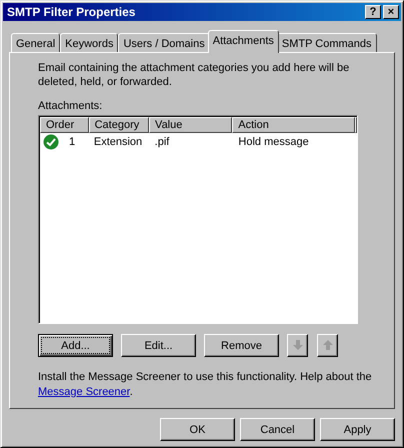 This screenshot has width=404, height=448. Describe the element at coordinates (326, 43) in the screenshot. I see `tab: SMTP Commands` at that location.